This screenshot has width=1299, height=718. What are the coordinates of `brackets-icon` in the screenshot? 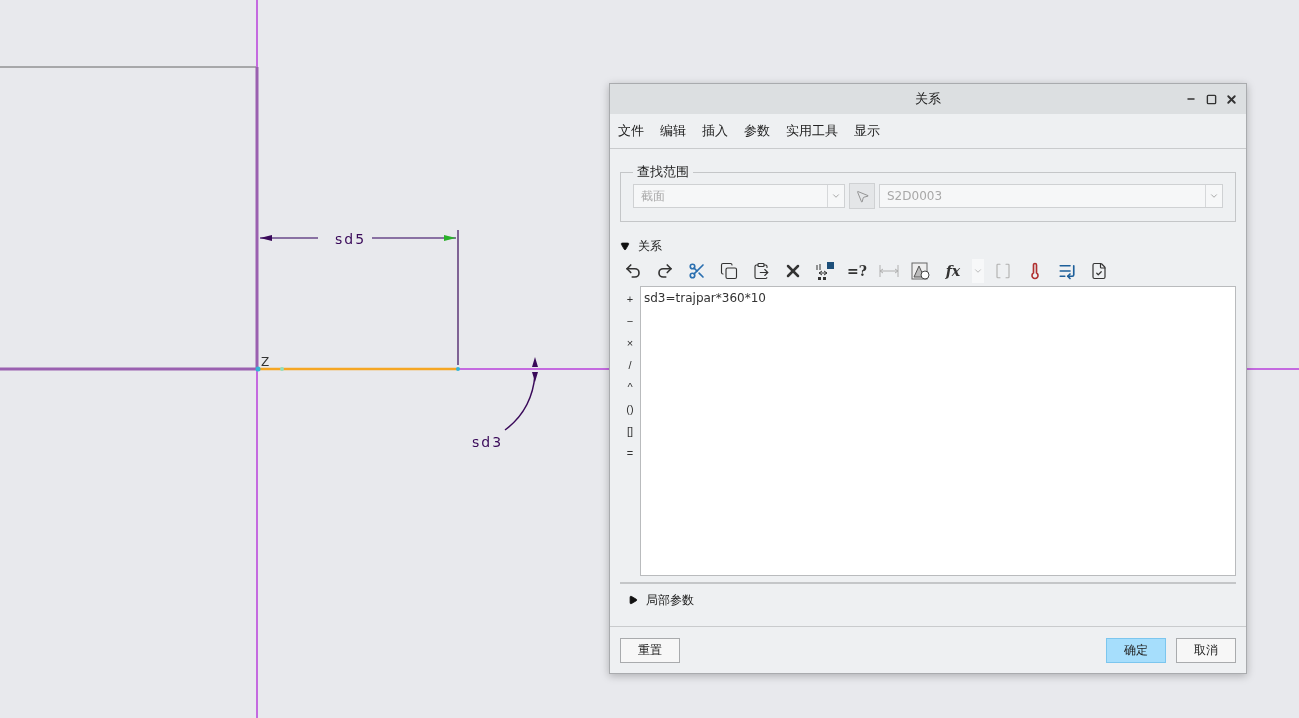 It's located at (1003, 271).